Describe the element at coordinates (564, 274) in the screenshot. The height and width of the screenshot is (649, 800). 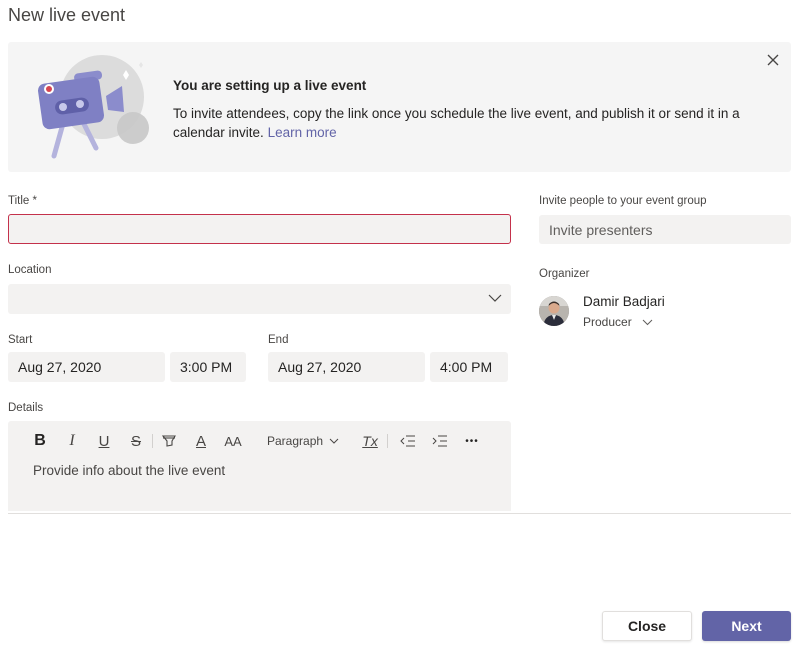
I see `organizer-label: Organizer` at that location.